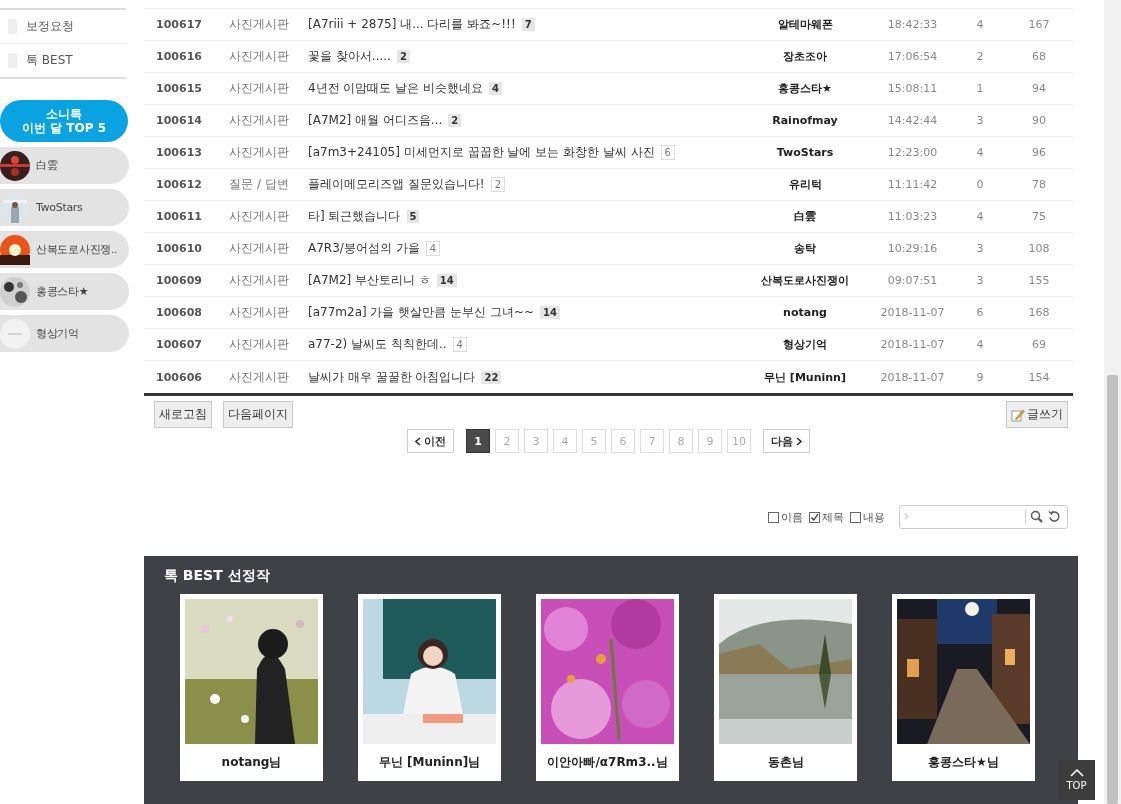  I want to click on post-author: Rainofmay, so click(805, 120).